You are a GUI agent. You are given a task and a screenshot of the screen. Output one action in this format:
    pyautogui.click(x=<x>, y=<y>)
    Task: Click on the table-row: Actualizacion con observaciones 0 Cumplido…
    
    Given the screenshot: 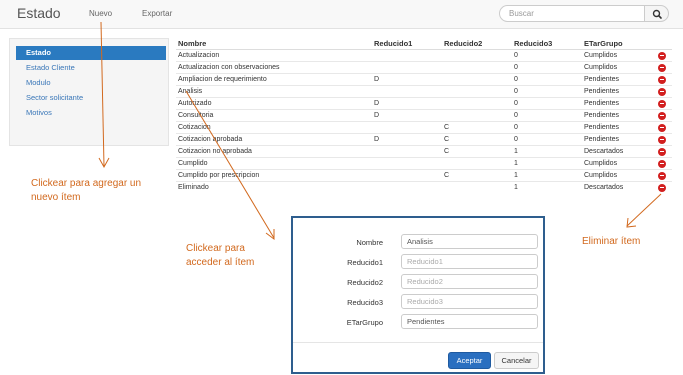 What is the action you would take?
    pyautogui.click(x=424, y=67)
    